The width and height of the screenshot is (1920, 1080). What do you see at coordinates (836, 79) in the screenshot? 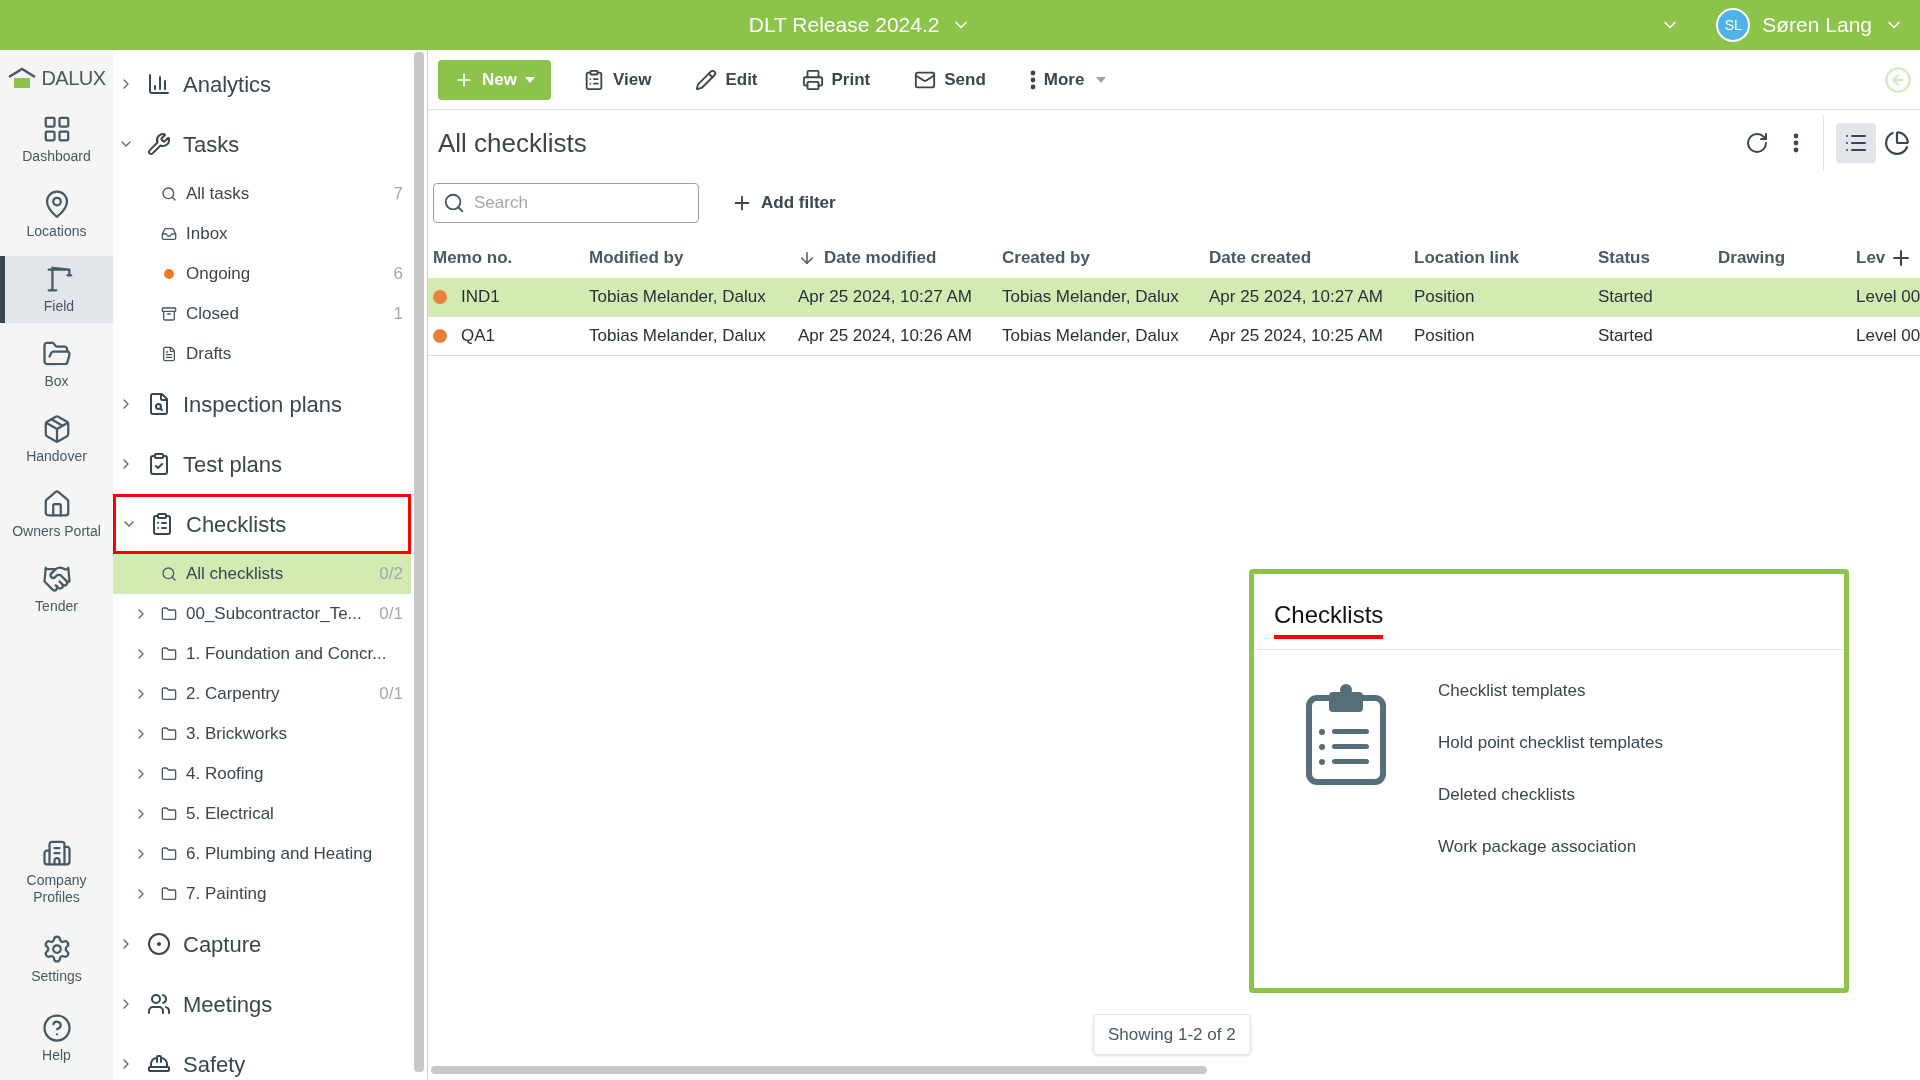
I see `toolbar-button: Print` at bounding box center [836, 79].